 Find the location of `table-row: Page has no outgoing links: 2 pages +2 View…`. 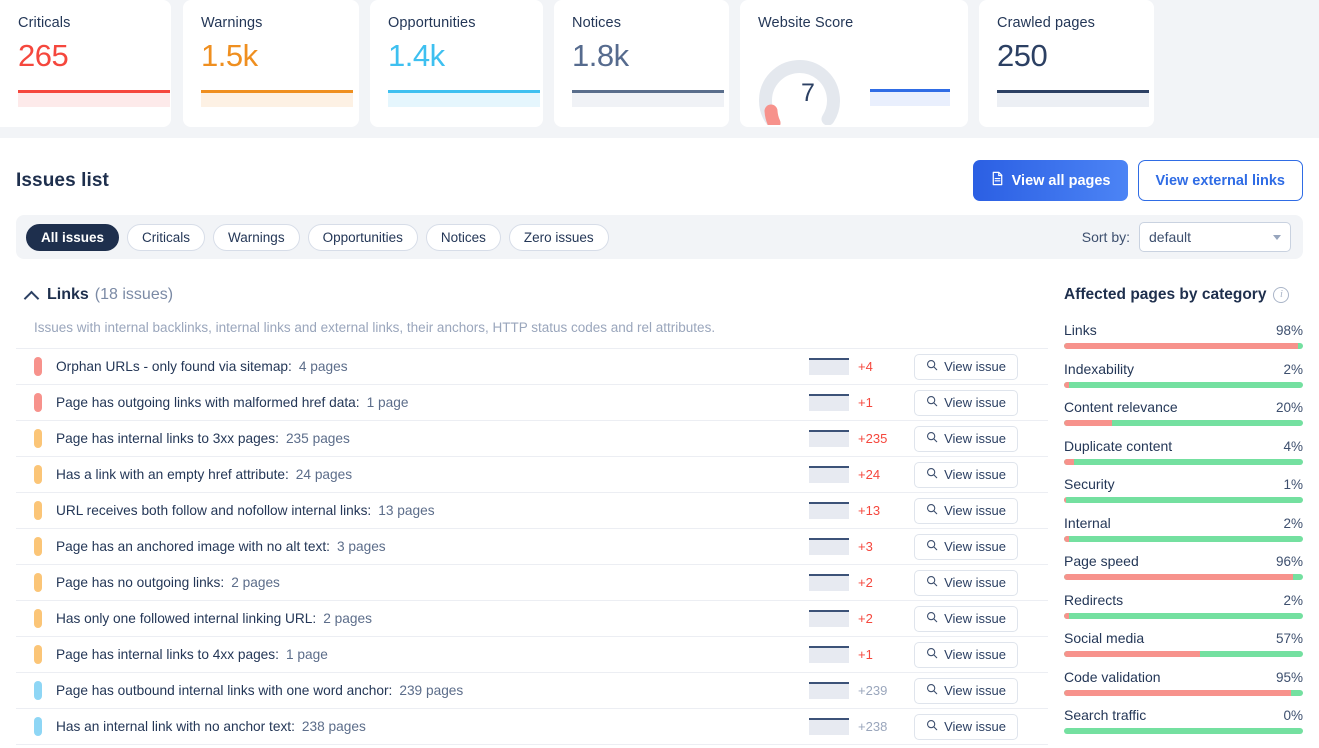

table-row: Page has no outgoing links: 2 pages +2 View… is located at coordinates (532, 583).